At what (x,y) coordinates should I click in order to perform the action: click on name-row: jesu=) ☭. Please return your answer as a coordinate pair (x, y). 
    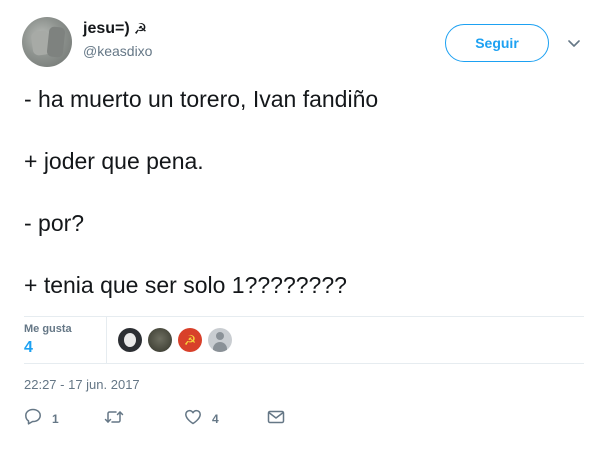
    Looking at the image, I should click on (115, 29).